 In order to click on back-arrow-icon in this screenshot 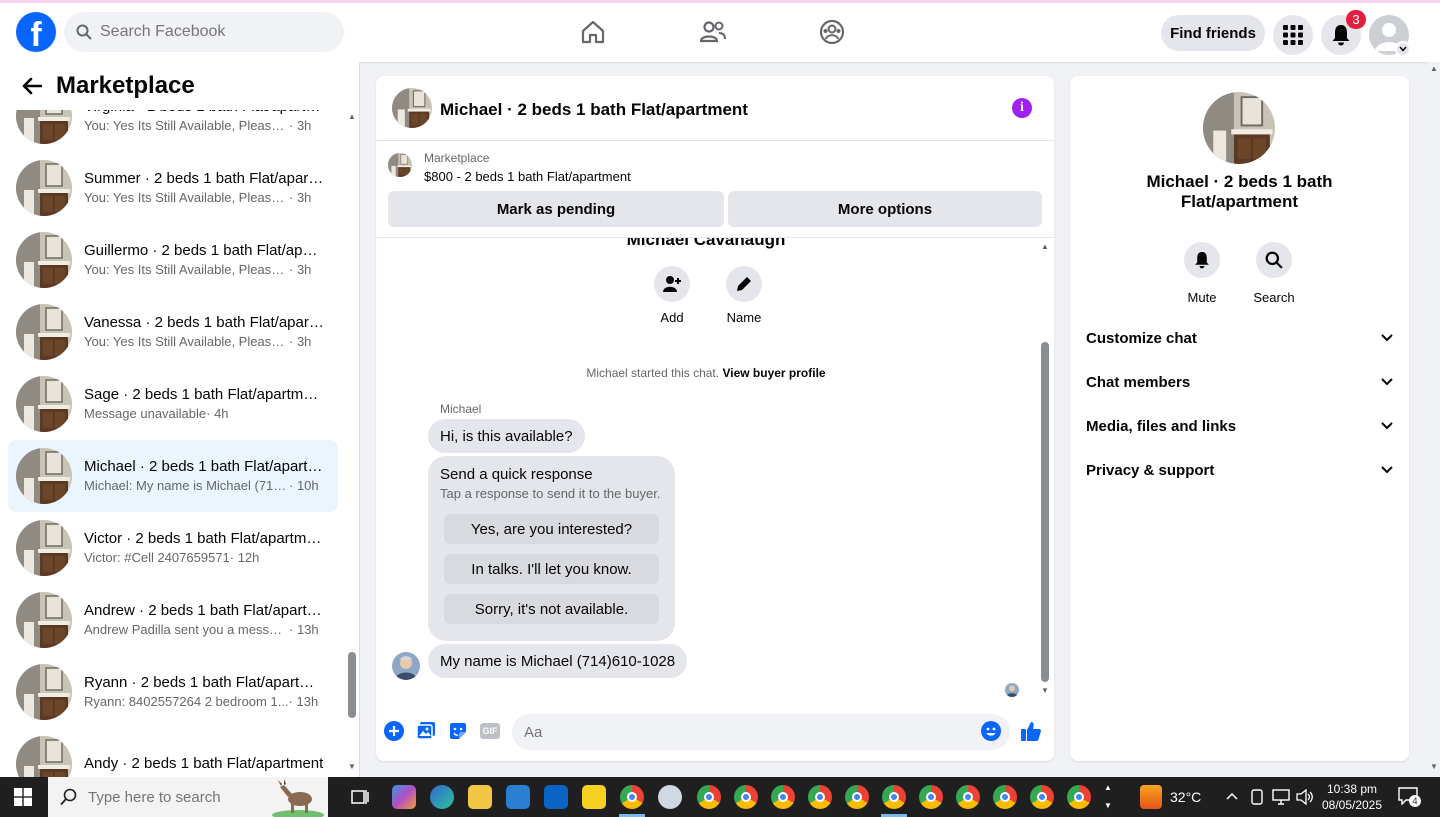, I will do `click(32, 86)`.